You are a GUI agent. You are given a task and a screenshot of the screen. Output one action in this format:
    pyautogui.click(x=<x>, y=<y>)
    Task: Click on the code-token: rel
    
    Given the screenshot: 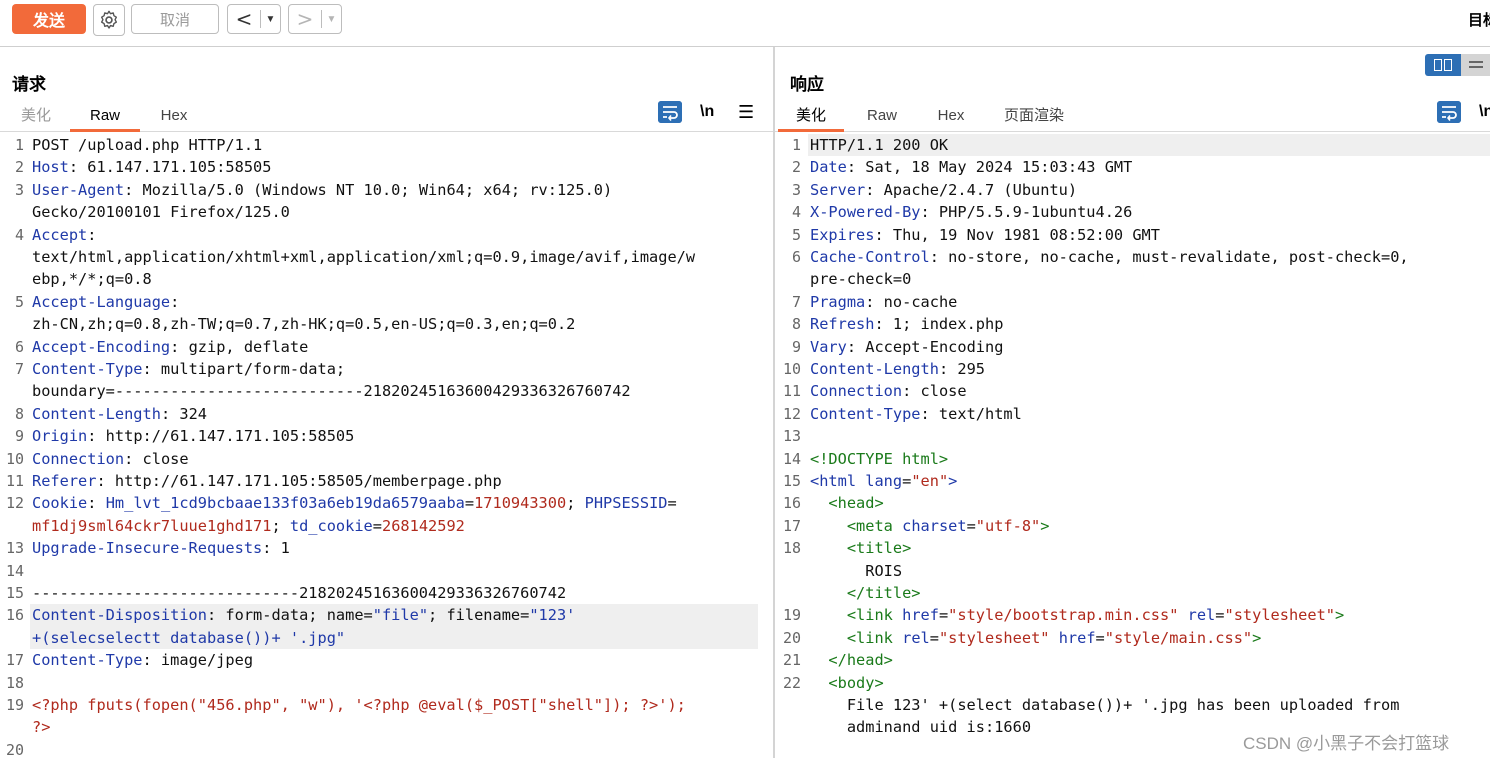 What is the action you would take?
    pyautogui.click(x=916, y=637)
    